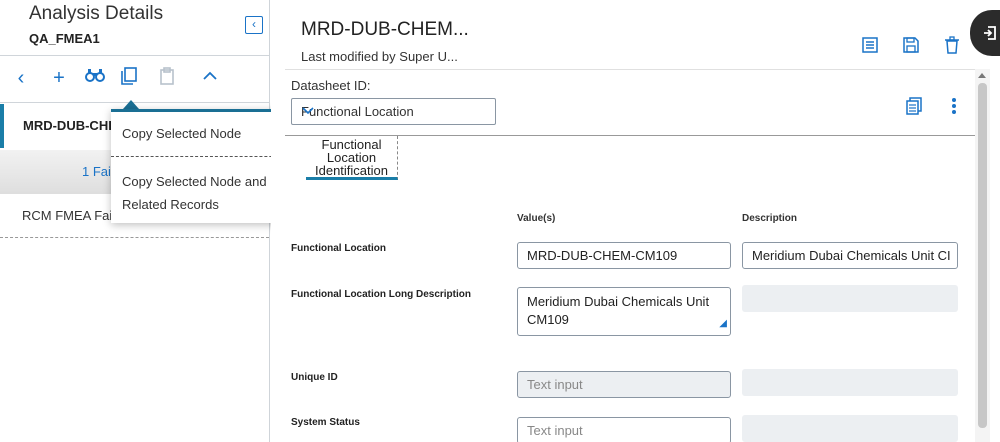 The image size is (1000, 442). I want to click on datasheet-select: Functional Location, so click(393, 111).